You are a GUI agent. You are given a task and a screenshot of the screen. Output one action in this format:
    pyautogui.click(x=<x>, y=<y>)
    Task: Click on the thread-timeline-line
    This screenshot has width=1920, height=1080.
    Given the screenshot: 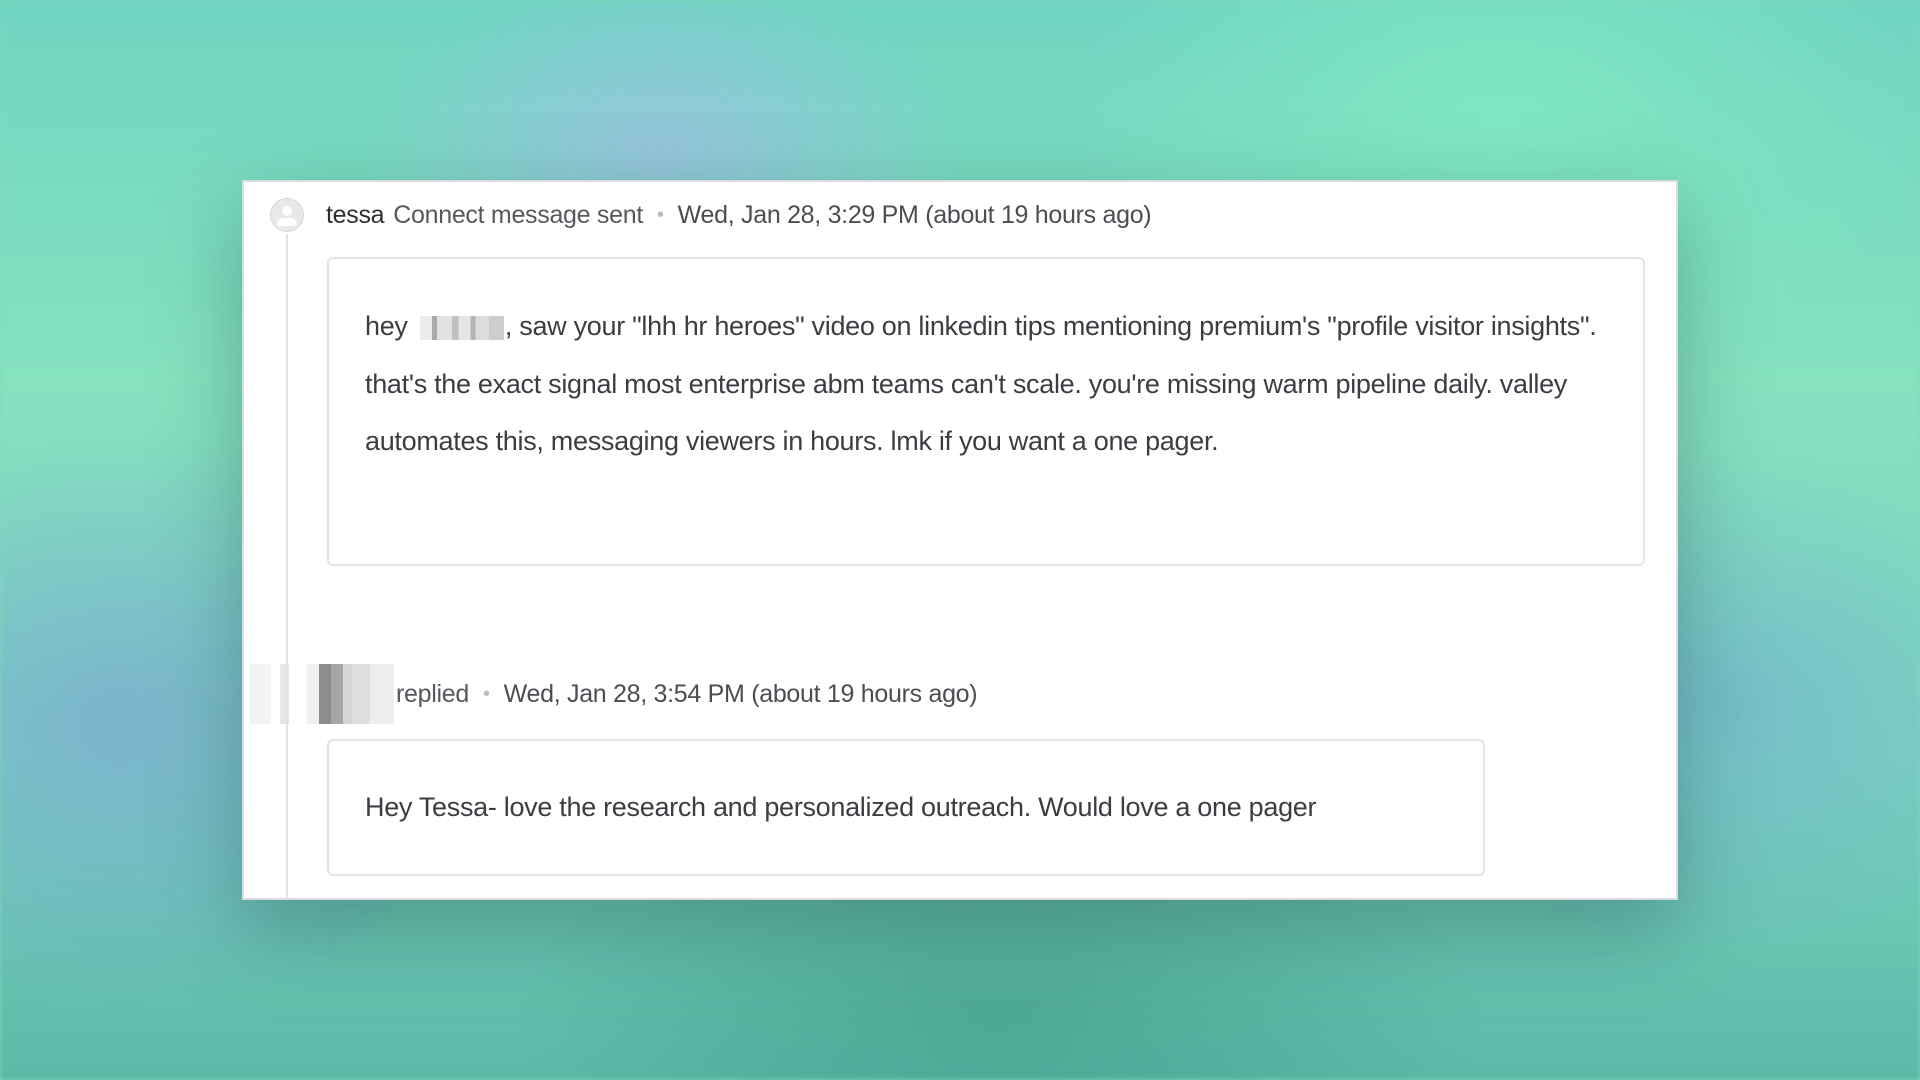 What is the action you would take?
    pyautogui.click(x=287, y=566)
    